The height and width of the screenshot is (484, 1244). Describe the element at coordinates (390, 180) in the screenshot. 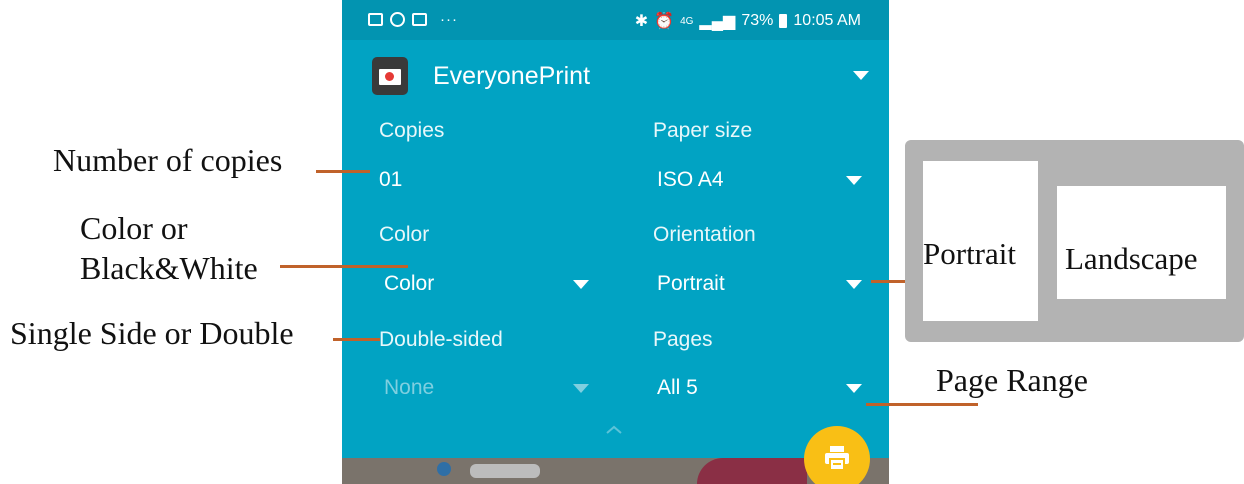

I see `copies-input: 01` at that location.